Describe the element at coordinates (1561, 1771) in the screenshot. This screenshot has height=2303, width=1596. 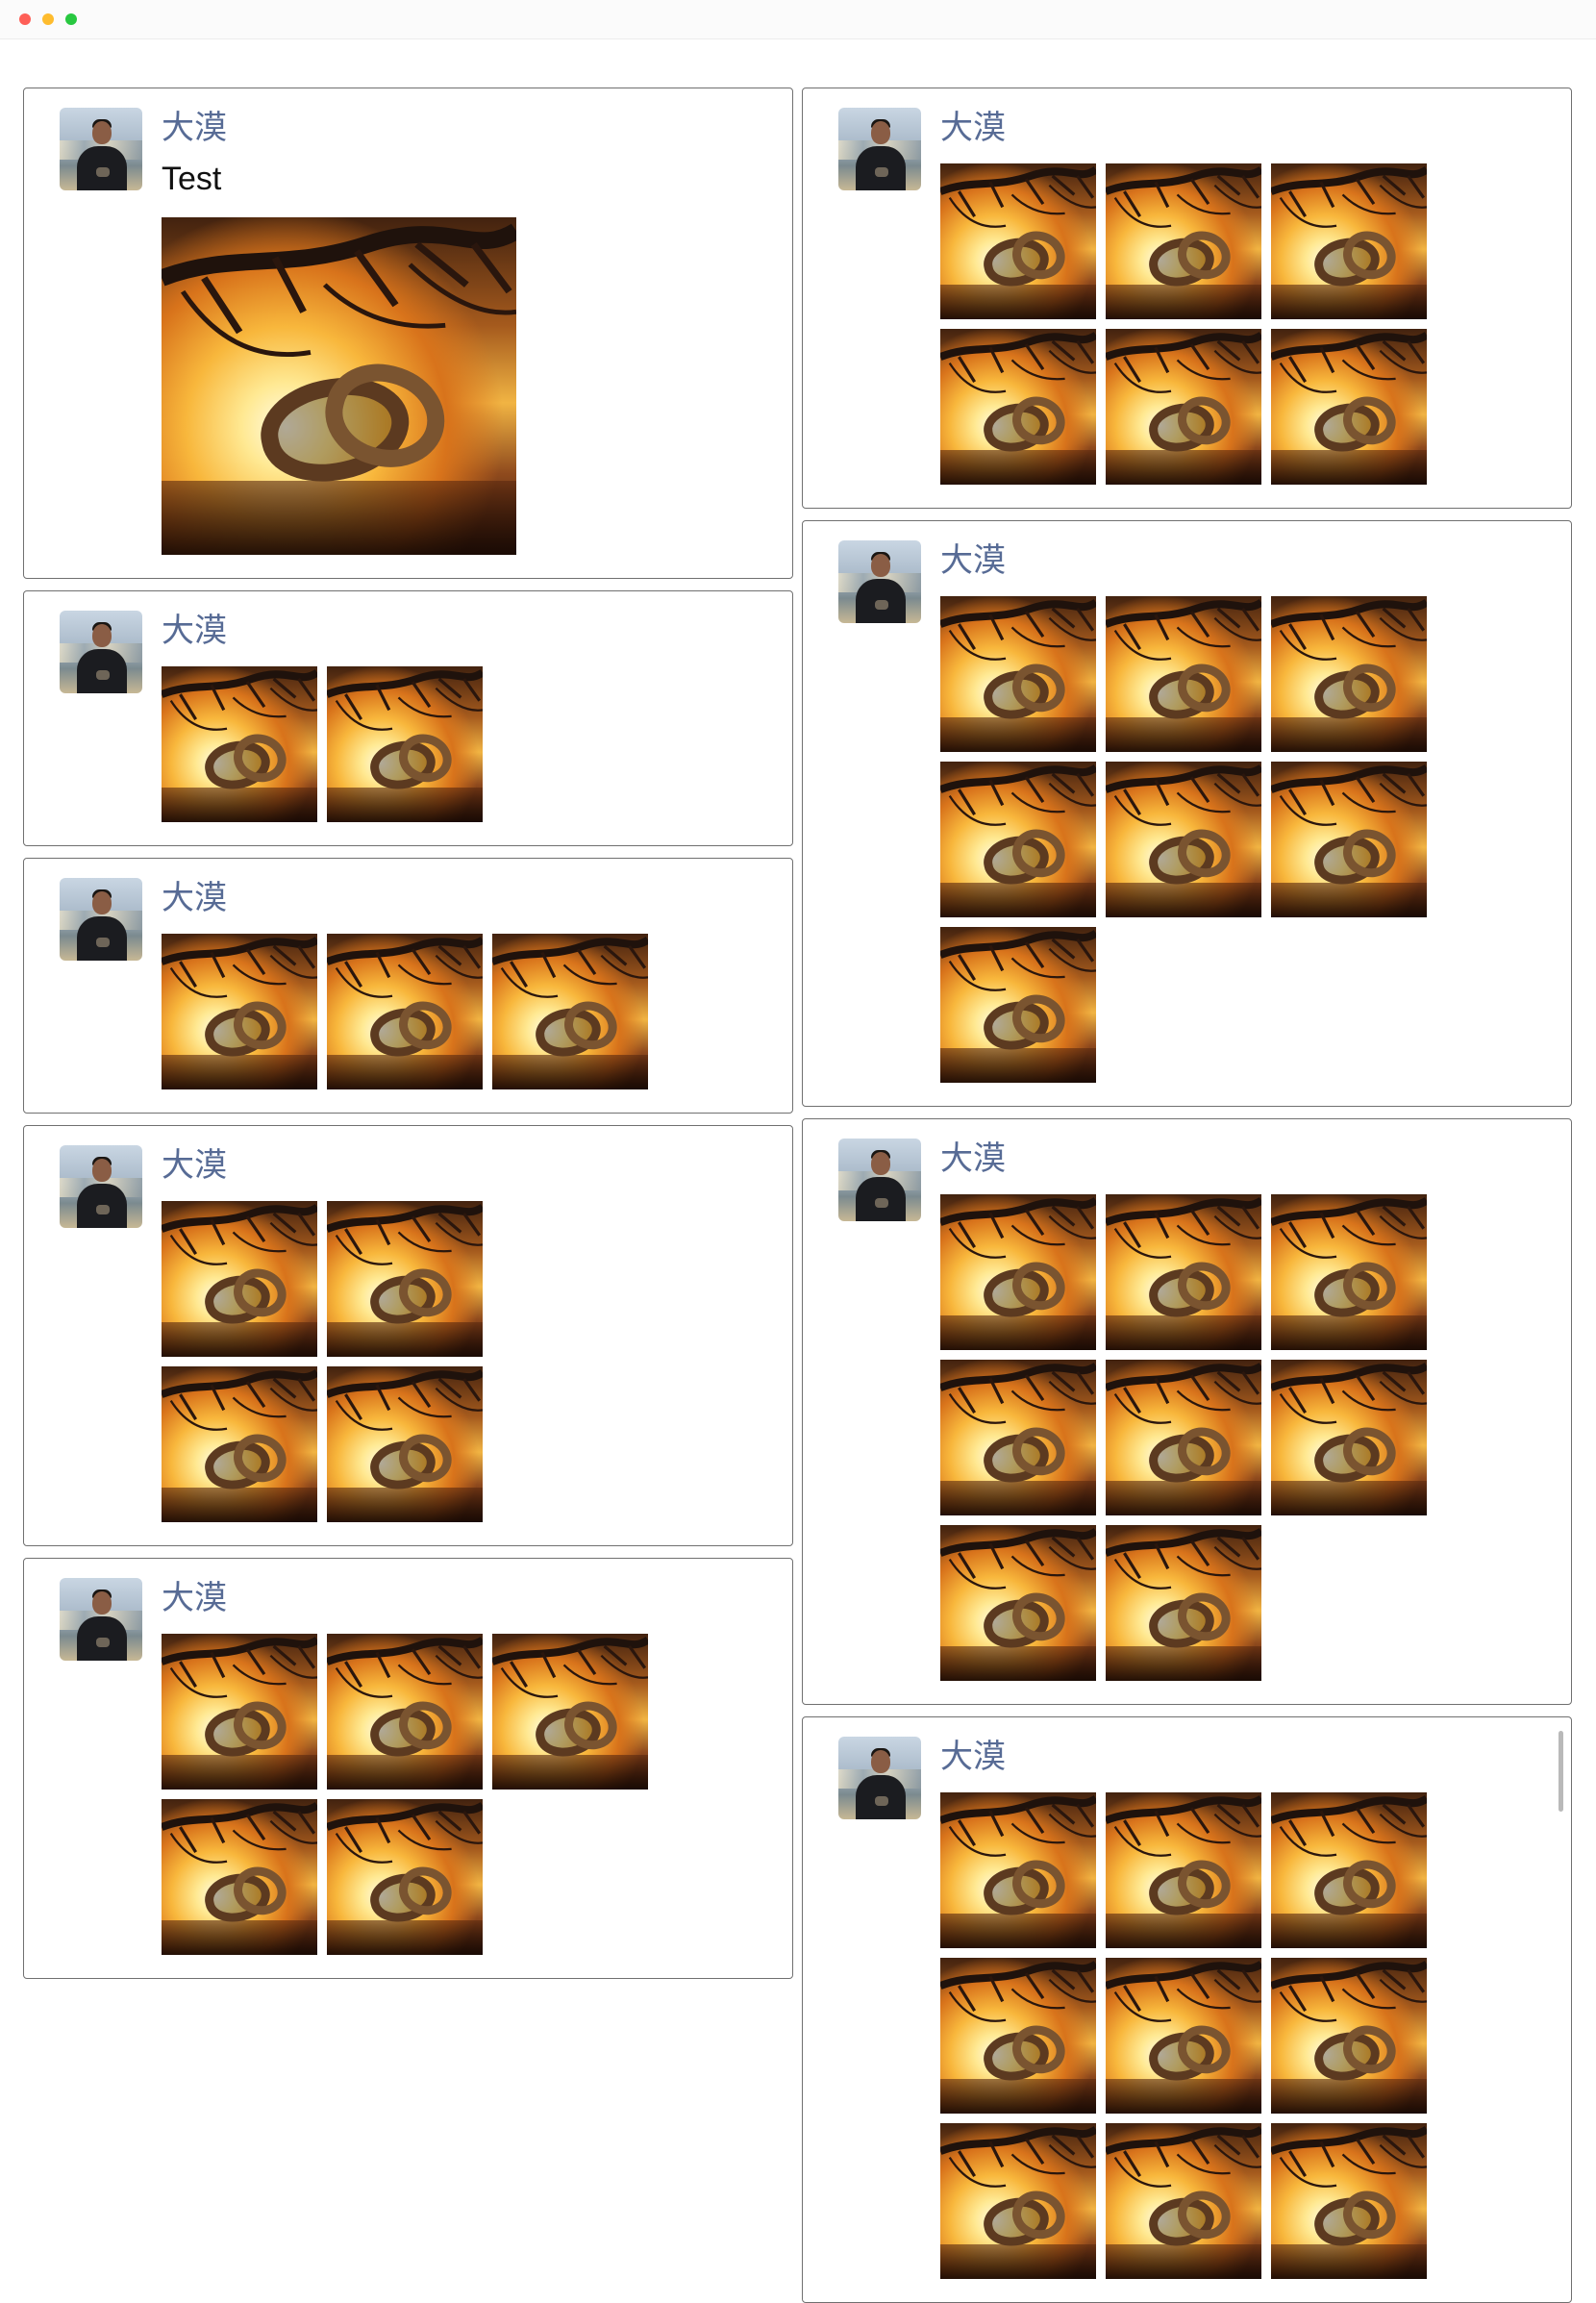
I see `scrollbar` at that location.